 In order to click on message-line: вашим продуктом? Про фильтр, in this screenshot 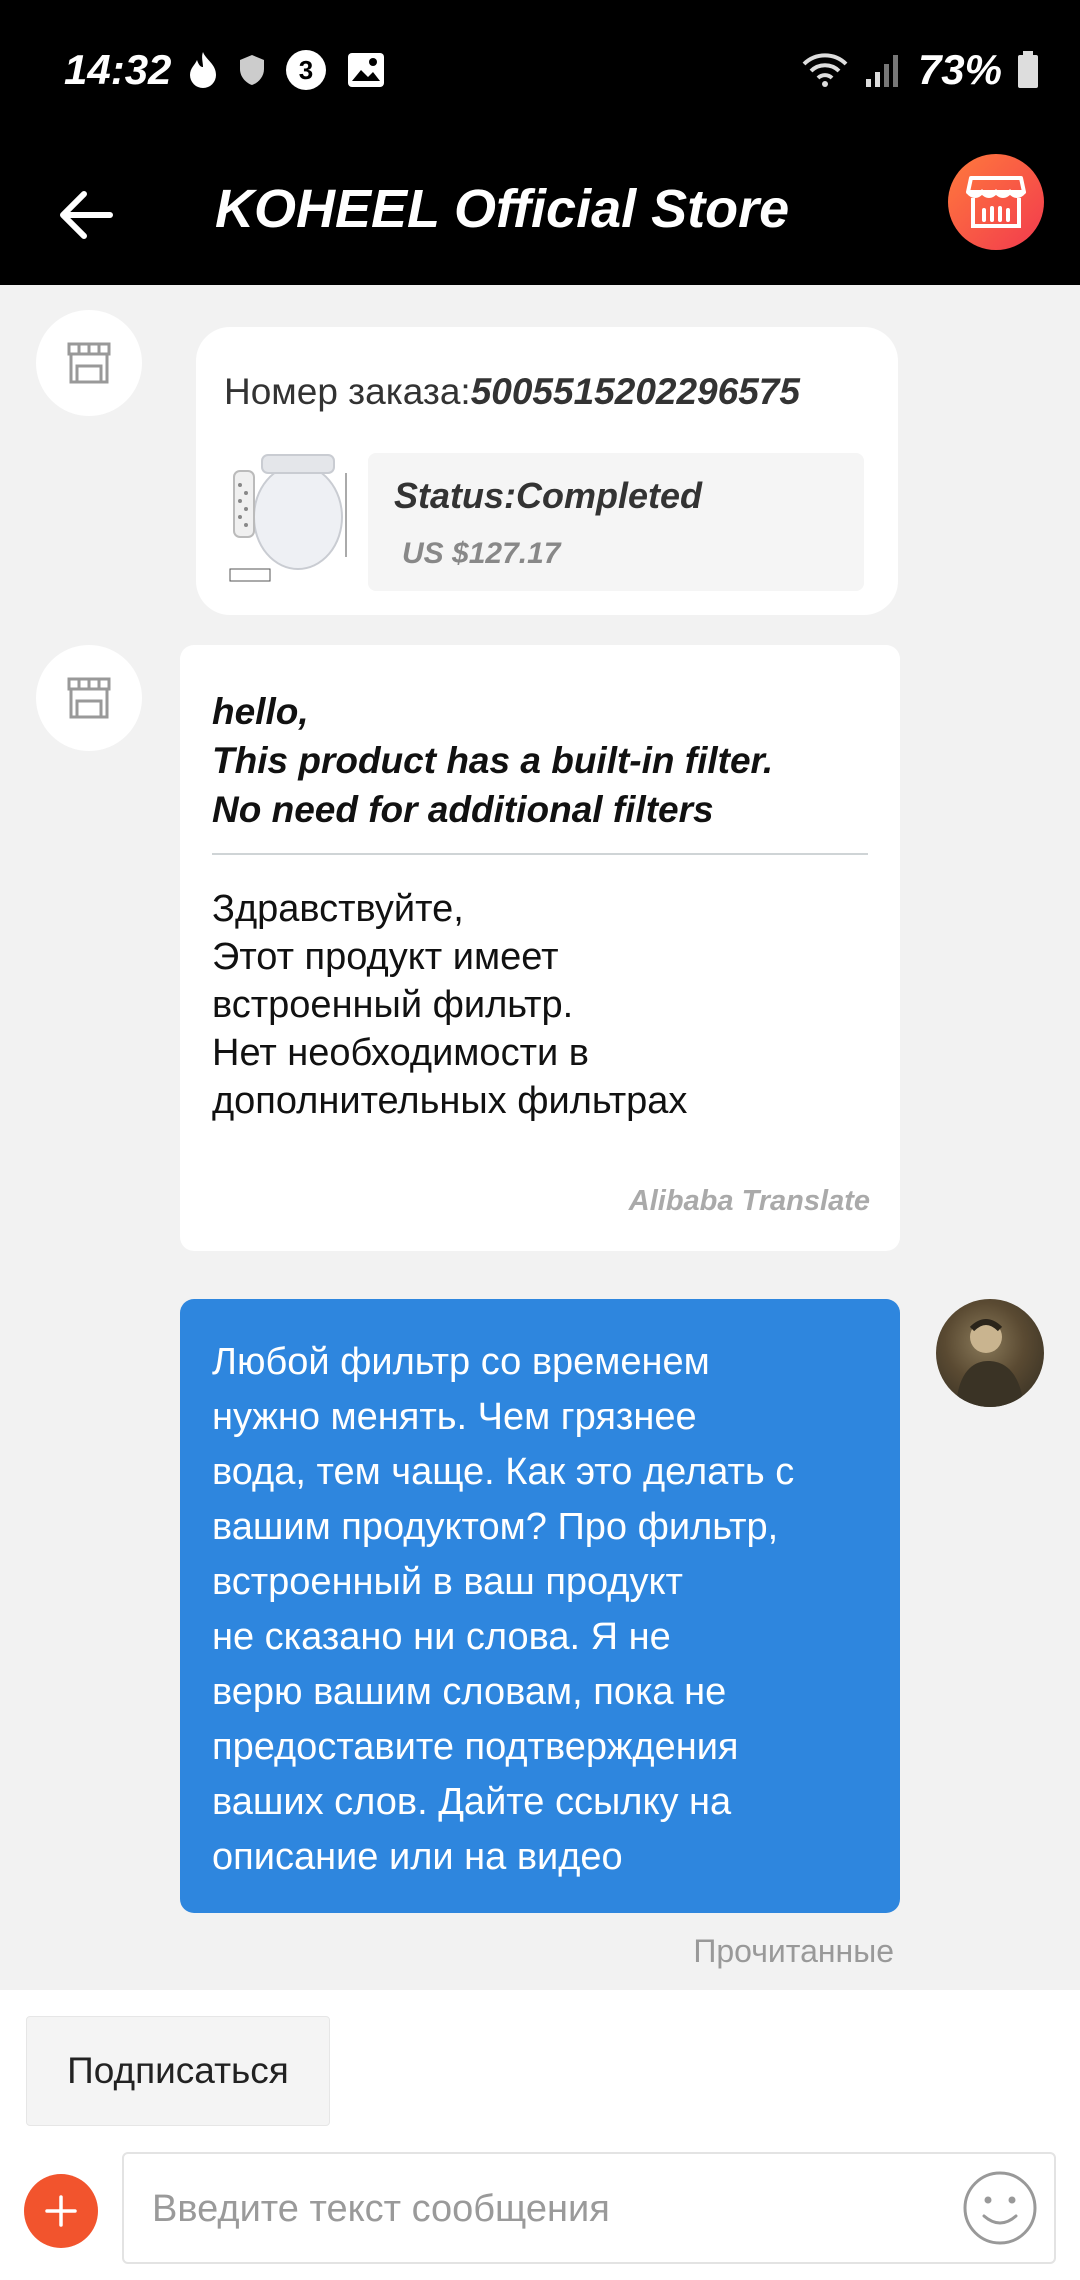, I will do `click(495, 1527)`.